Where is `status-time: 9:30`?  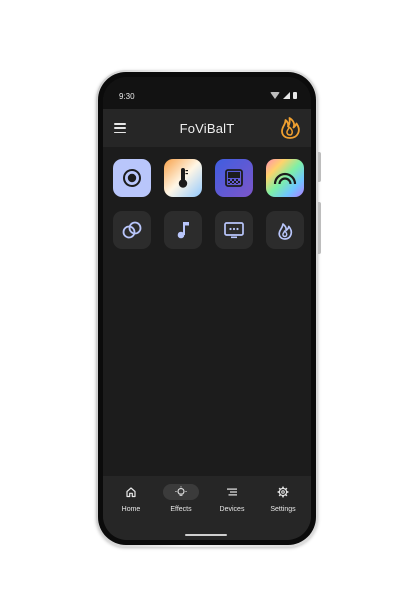 status-time: 9:30 is located at coordinates (127, 96).